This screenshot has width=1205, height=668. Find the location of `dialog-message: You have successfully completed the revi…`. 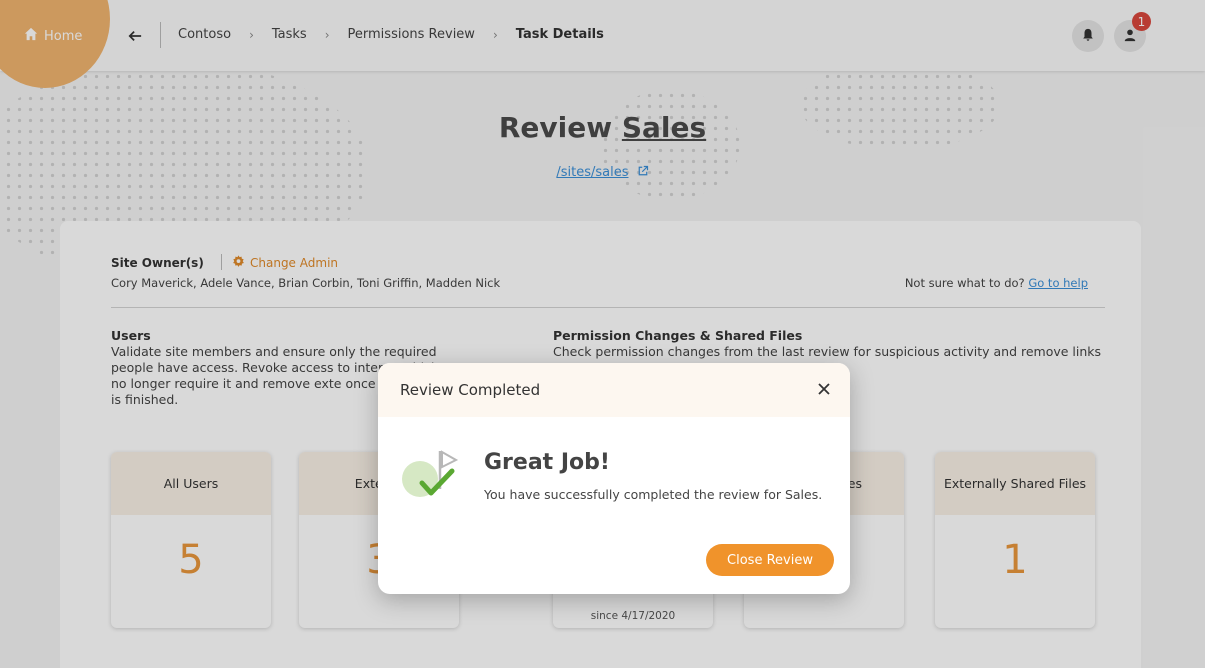

dialog-message: You have successfully completed the revi… is located at coordinates (653, 494).